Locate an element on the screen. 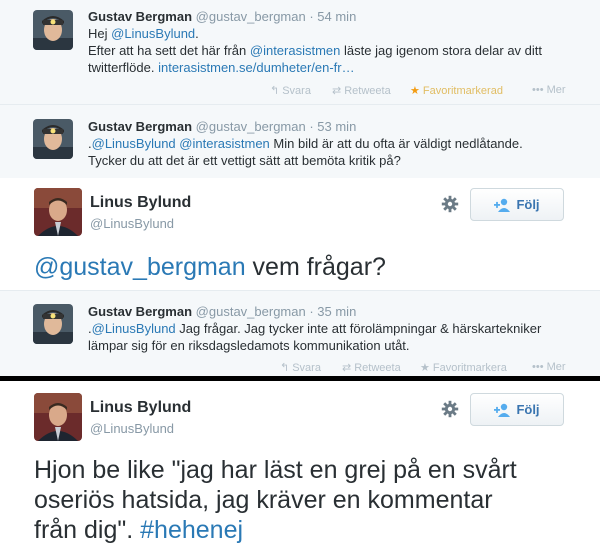 The image size is (600, 554). favorite-button: ★ Favoritmarkerad is located at coordinates (456, 90).